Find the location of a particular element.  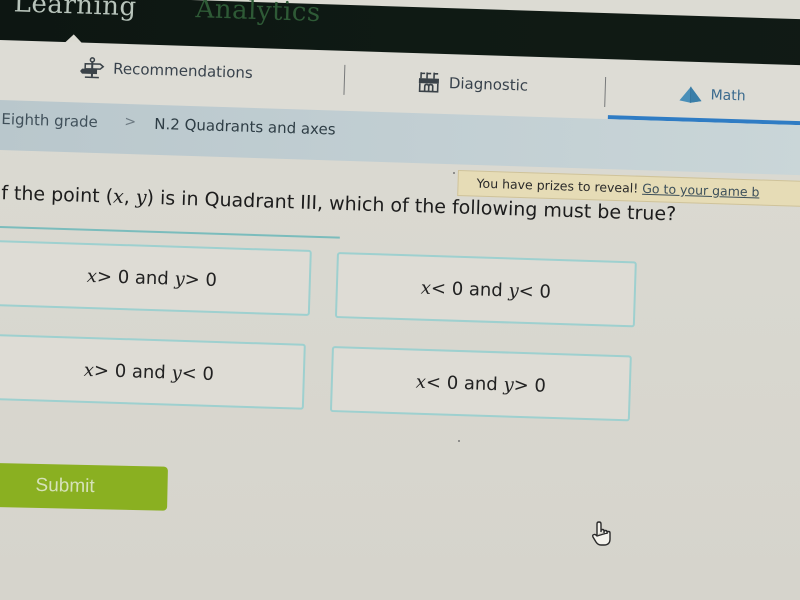

tab-recommendations-label: Recommendations is located at coordinates (182, 70).